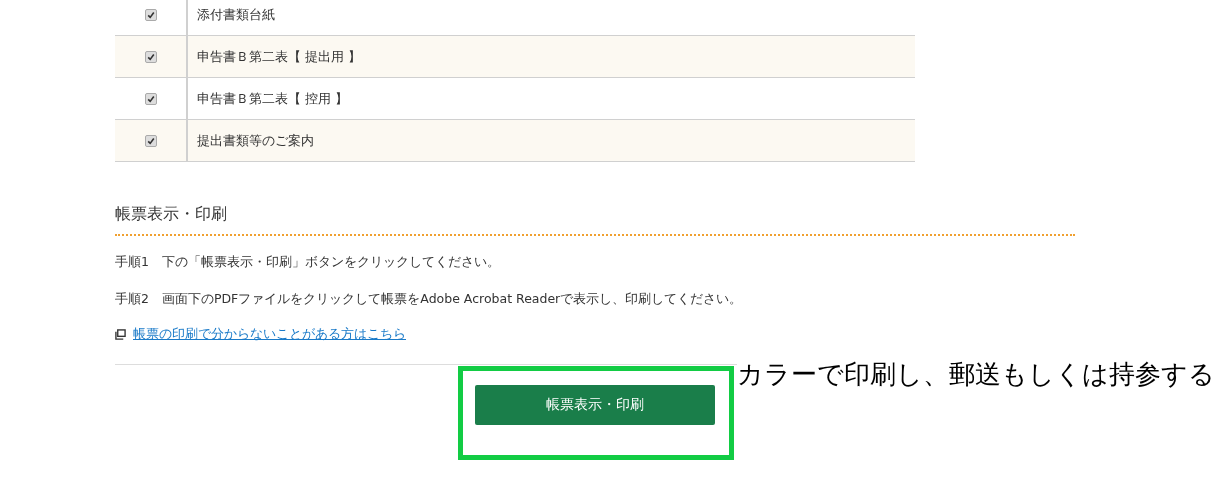 The image size is (1219, 484). I want to click on document-name: 添付書類台紙, so click(236, 14).